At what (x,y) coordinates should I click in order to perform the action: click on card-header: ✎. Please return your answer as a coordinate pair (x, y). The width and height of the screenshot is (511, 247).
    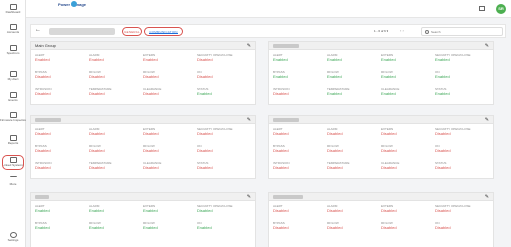
    Looking at the image, I should click on (381, 197).